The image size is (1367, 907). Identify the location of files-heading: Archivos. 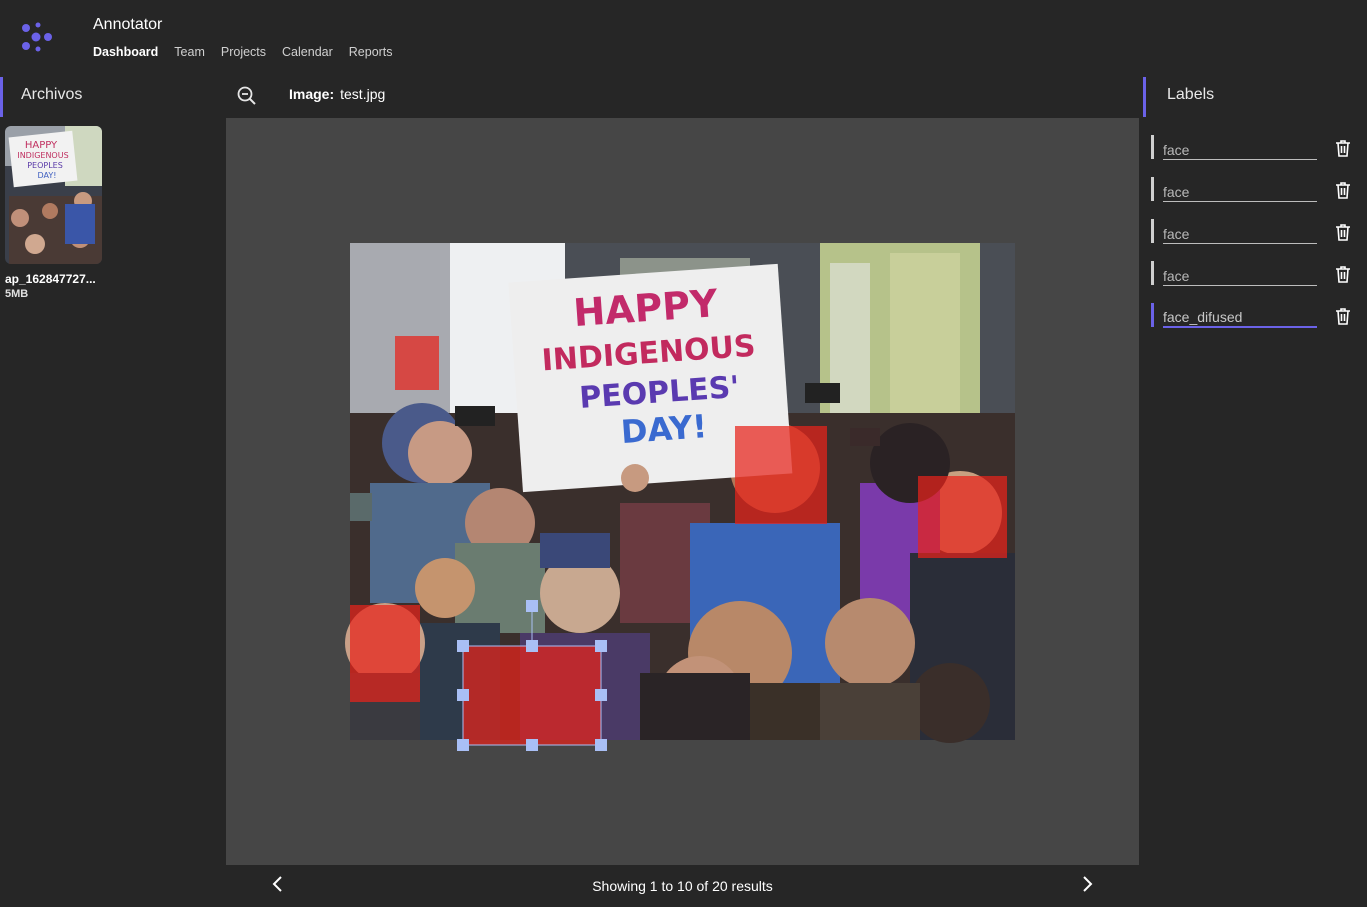
(52, 94).